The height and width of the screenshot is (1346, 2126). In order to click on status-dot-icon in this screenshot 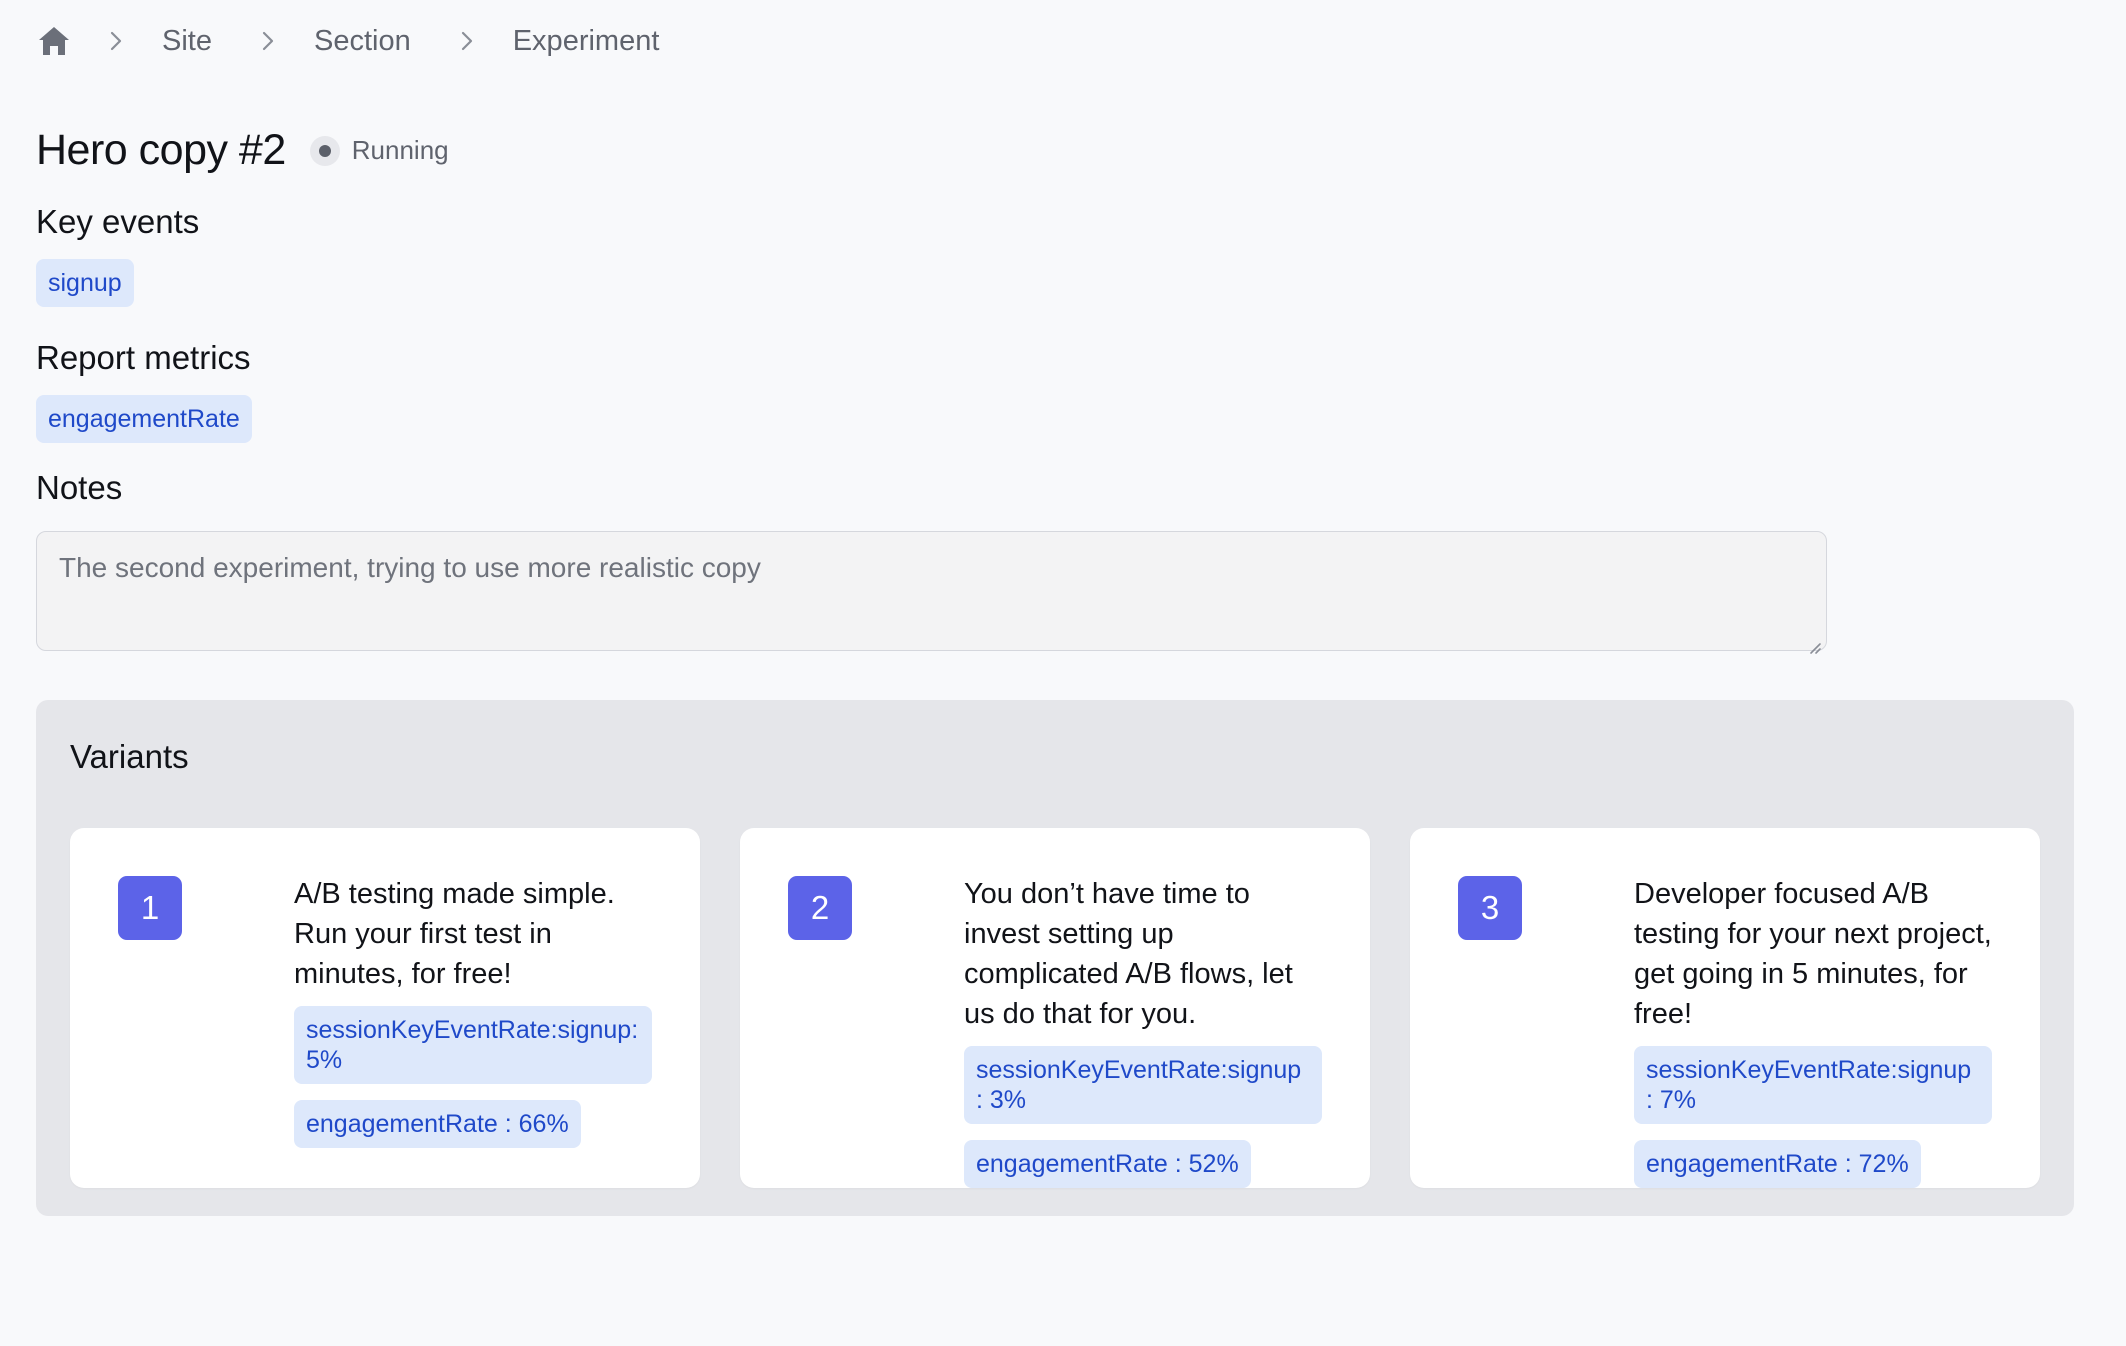, I will do `click(324, 150)`.